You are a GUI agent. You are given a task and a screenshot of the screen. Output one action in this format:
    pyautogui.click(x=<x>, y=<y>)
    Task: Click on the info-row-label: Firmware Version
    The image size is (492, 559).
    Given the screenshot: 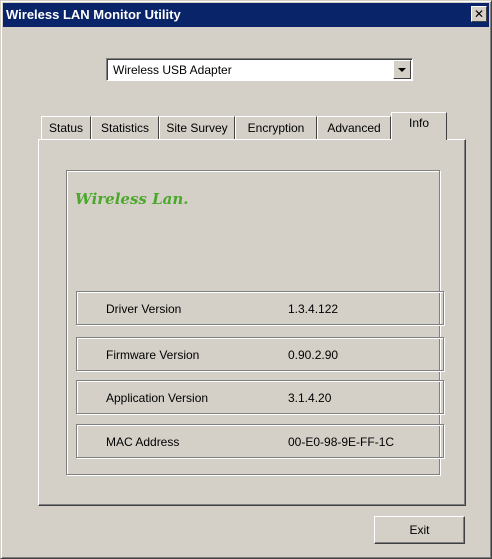 What is the action you would take?
    pyautogui.click(x=153, y=355)
    